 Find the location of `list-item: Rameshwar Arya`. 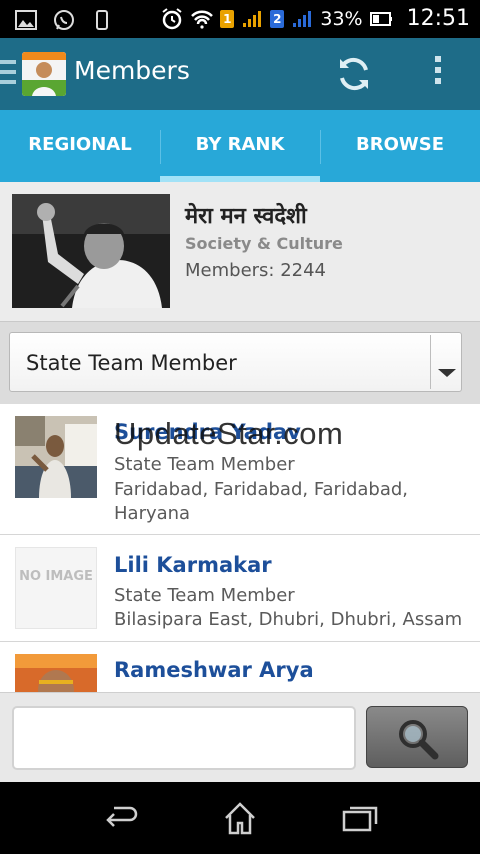

list-item: Rameshwar Arya is located at coordinates (240, 667).